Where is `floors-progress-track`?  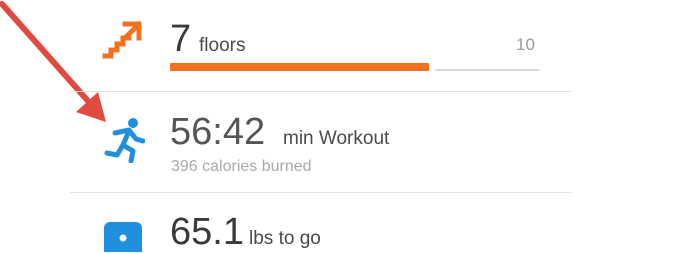
floors-progress-track is located at coordinates (487, 70).